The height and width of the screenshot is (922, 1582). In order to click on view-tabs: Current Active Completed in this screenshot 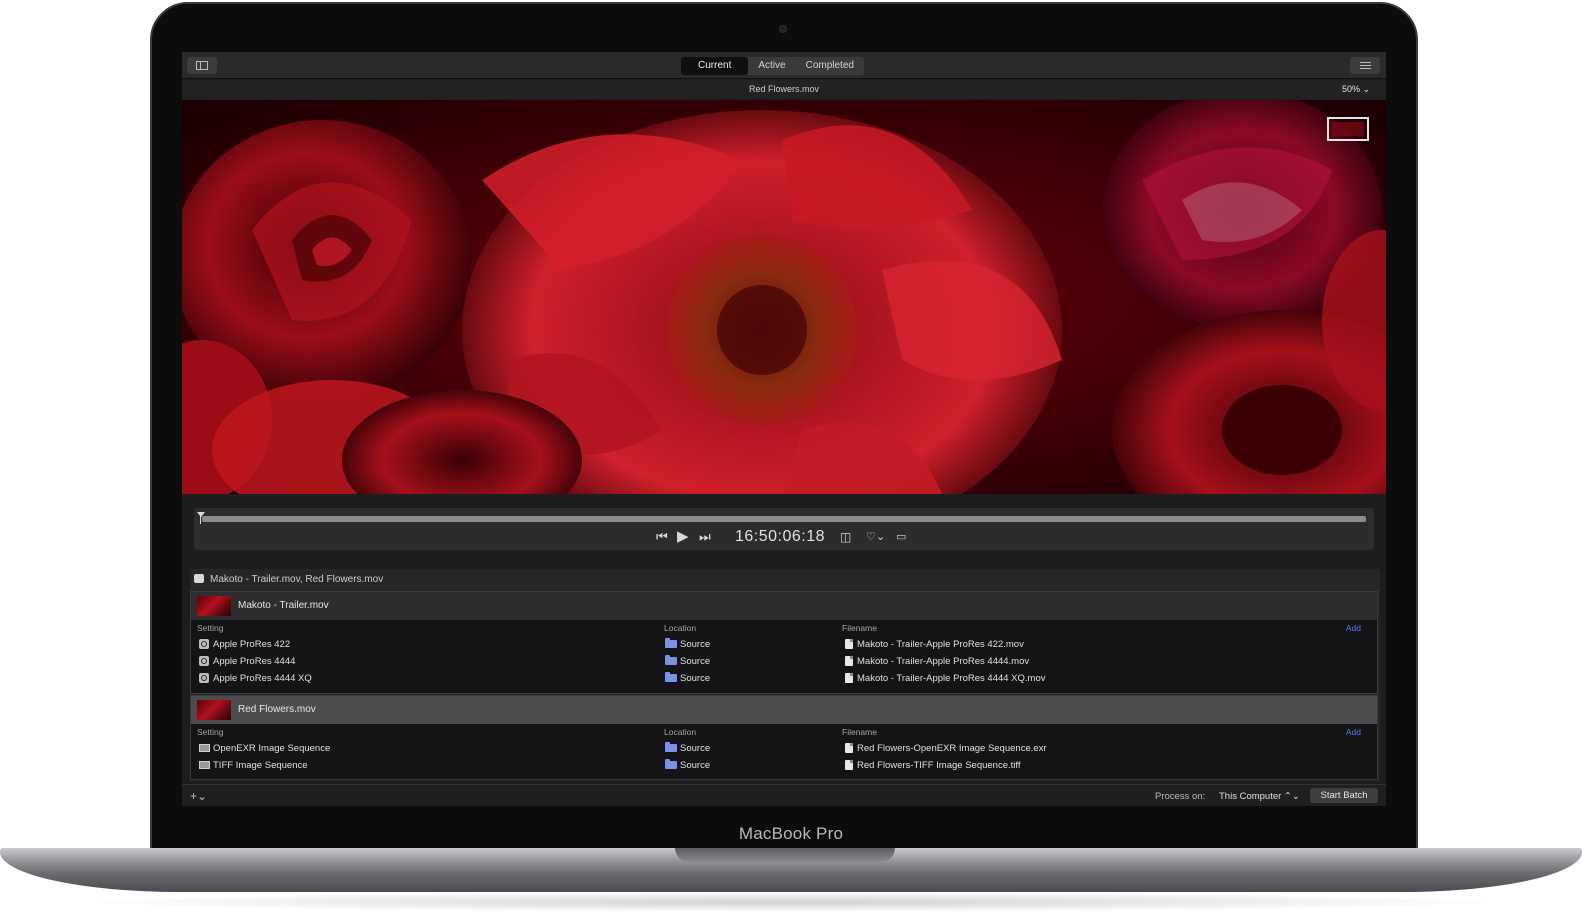, I will do `click(772, 66)`.